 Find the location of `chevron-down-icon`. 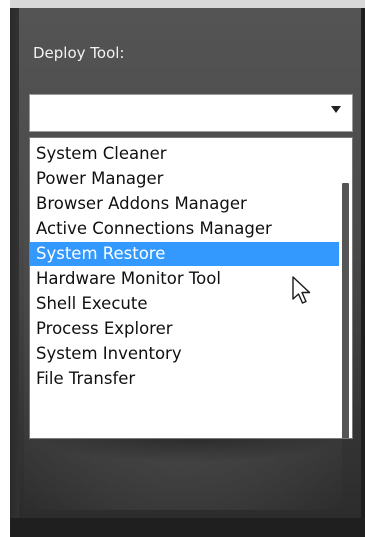

chevron-down-icon is located at coordinates (336, 109).